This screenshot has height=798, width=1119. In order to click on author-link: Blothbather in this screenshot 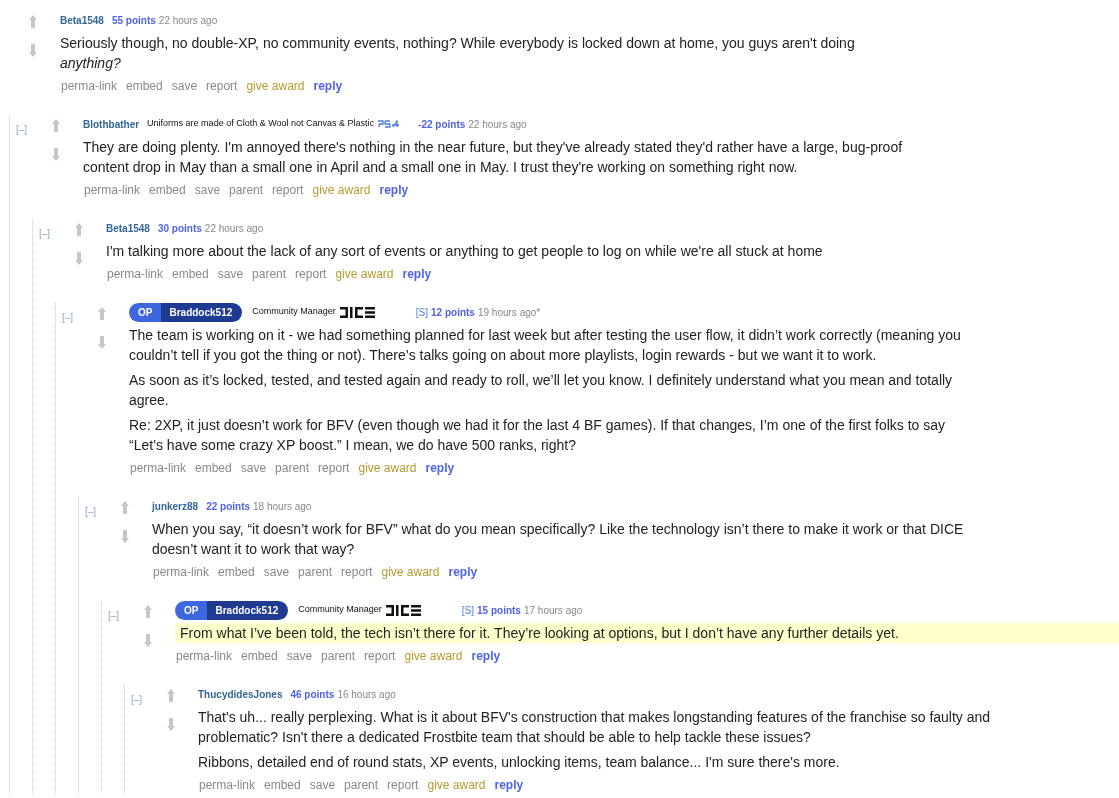, I will do `click(111, 124)`.